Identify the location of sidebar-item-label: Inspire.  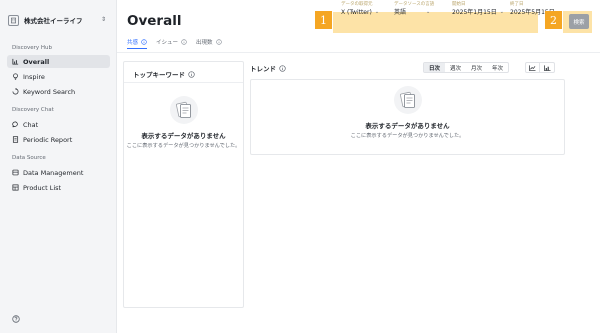
(34, 76).